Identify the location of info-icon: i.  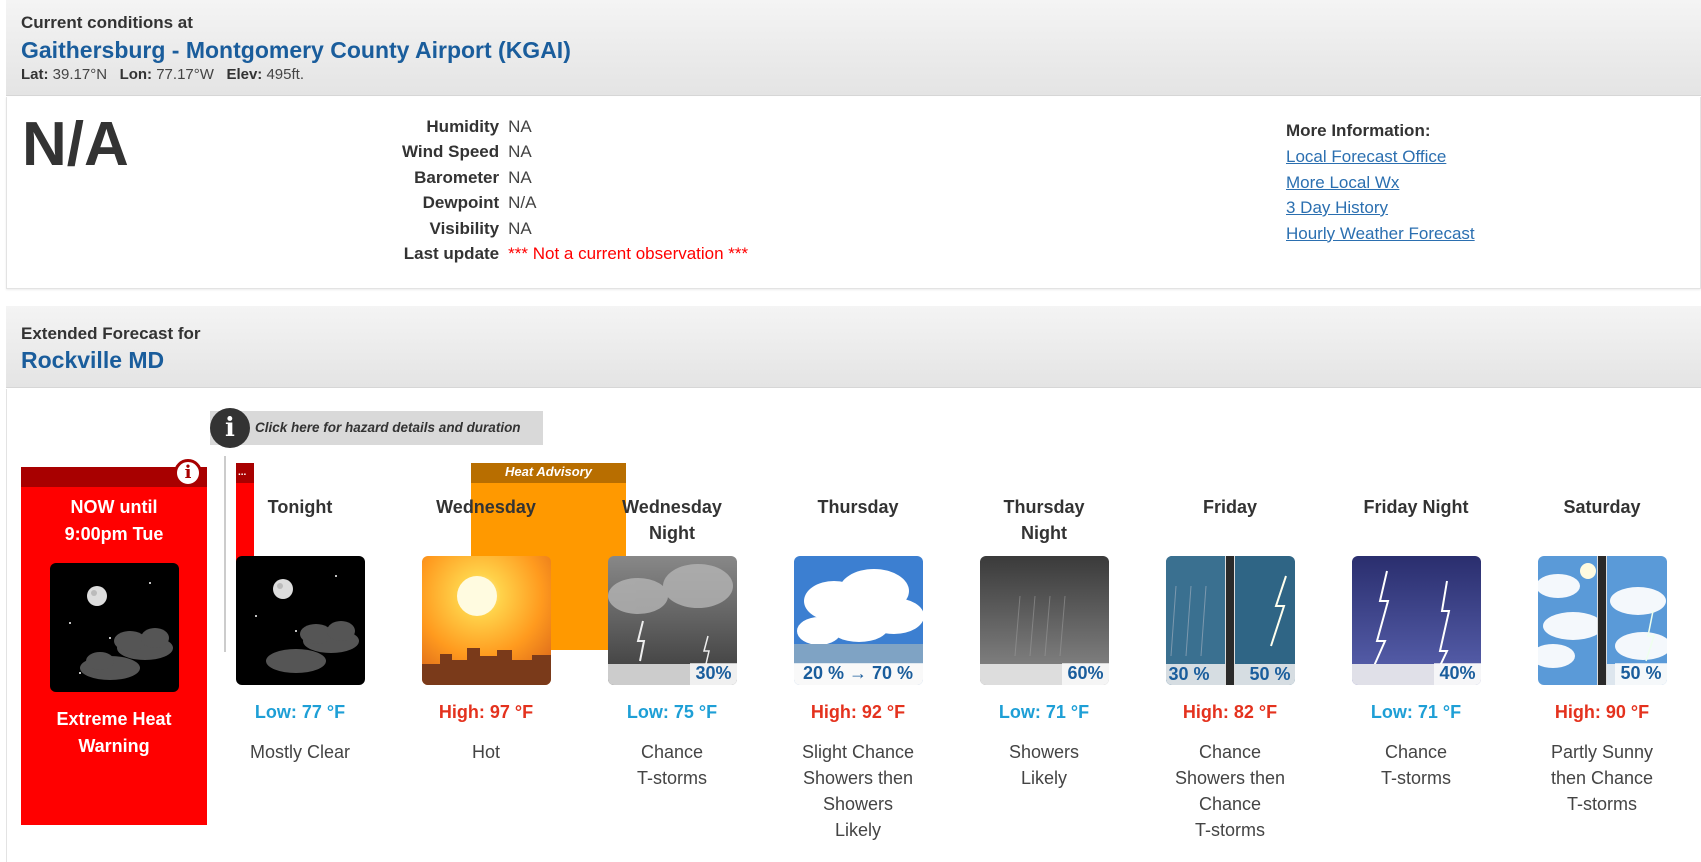
(230, 428).